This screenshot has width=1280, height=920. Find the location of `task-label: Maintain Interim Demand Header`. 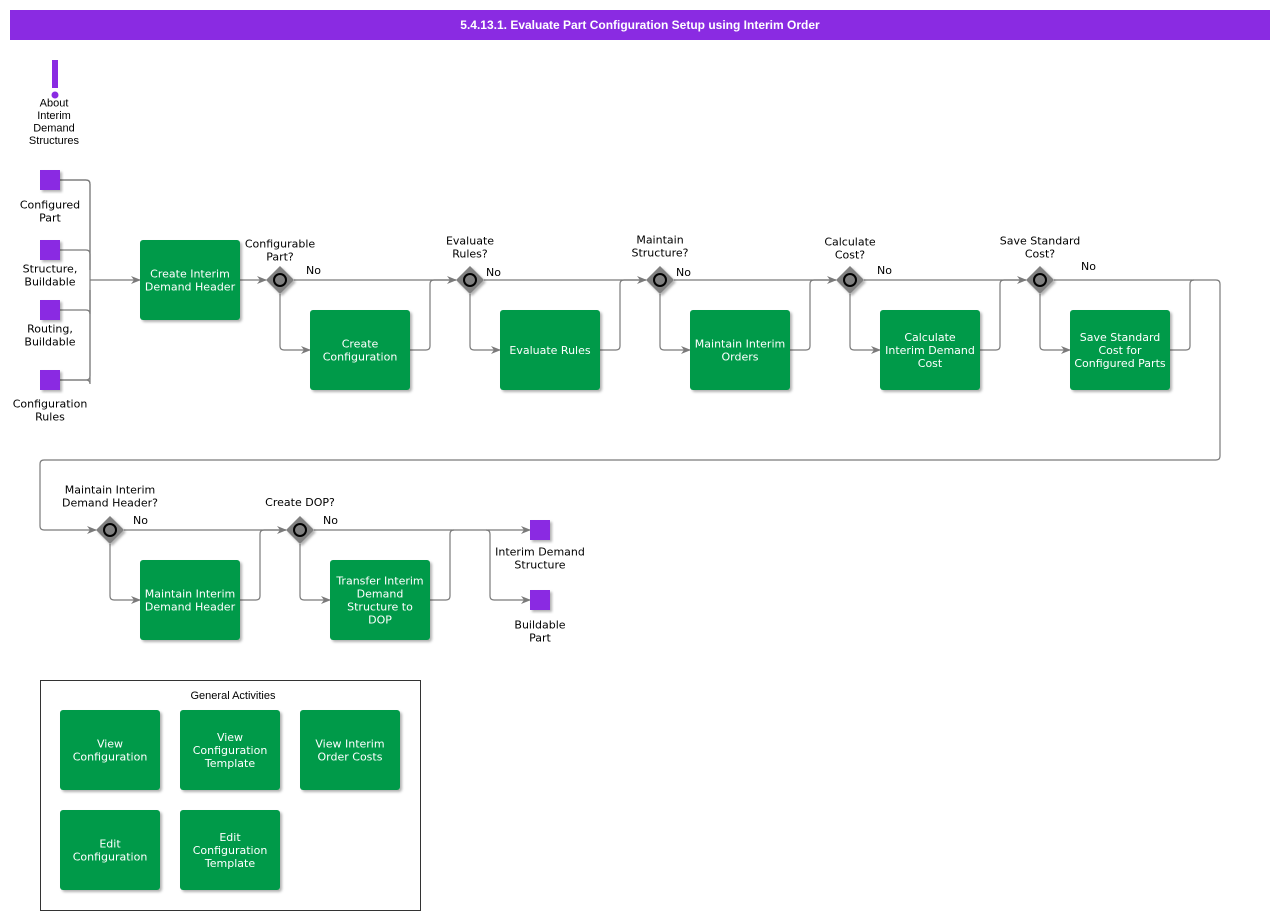

task-label: Maintain Interim Demand Header is located at coordinates (190, 601).